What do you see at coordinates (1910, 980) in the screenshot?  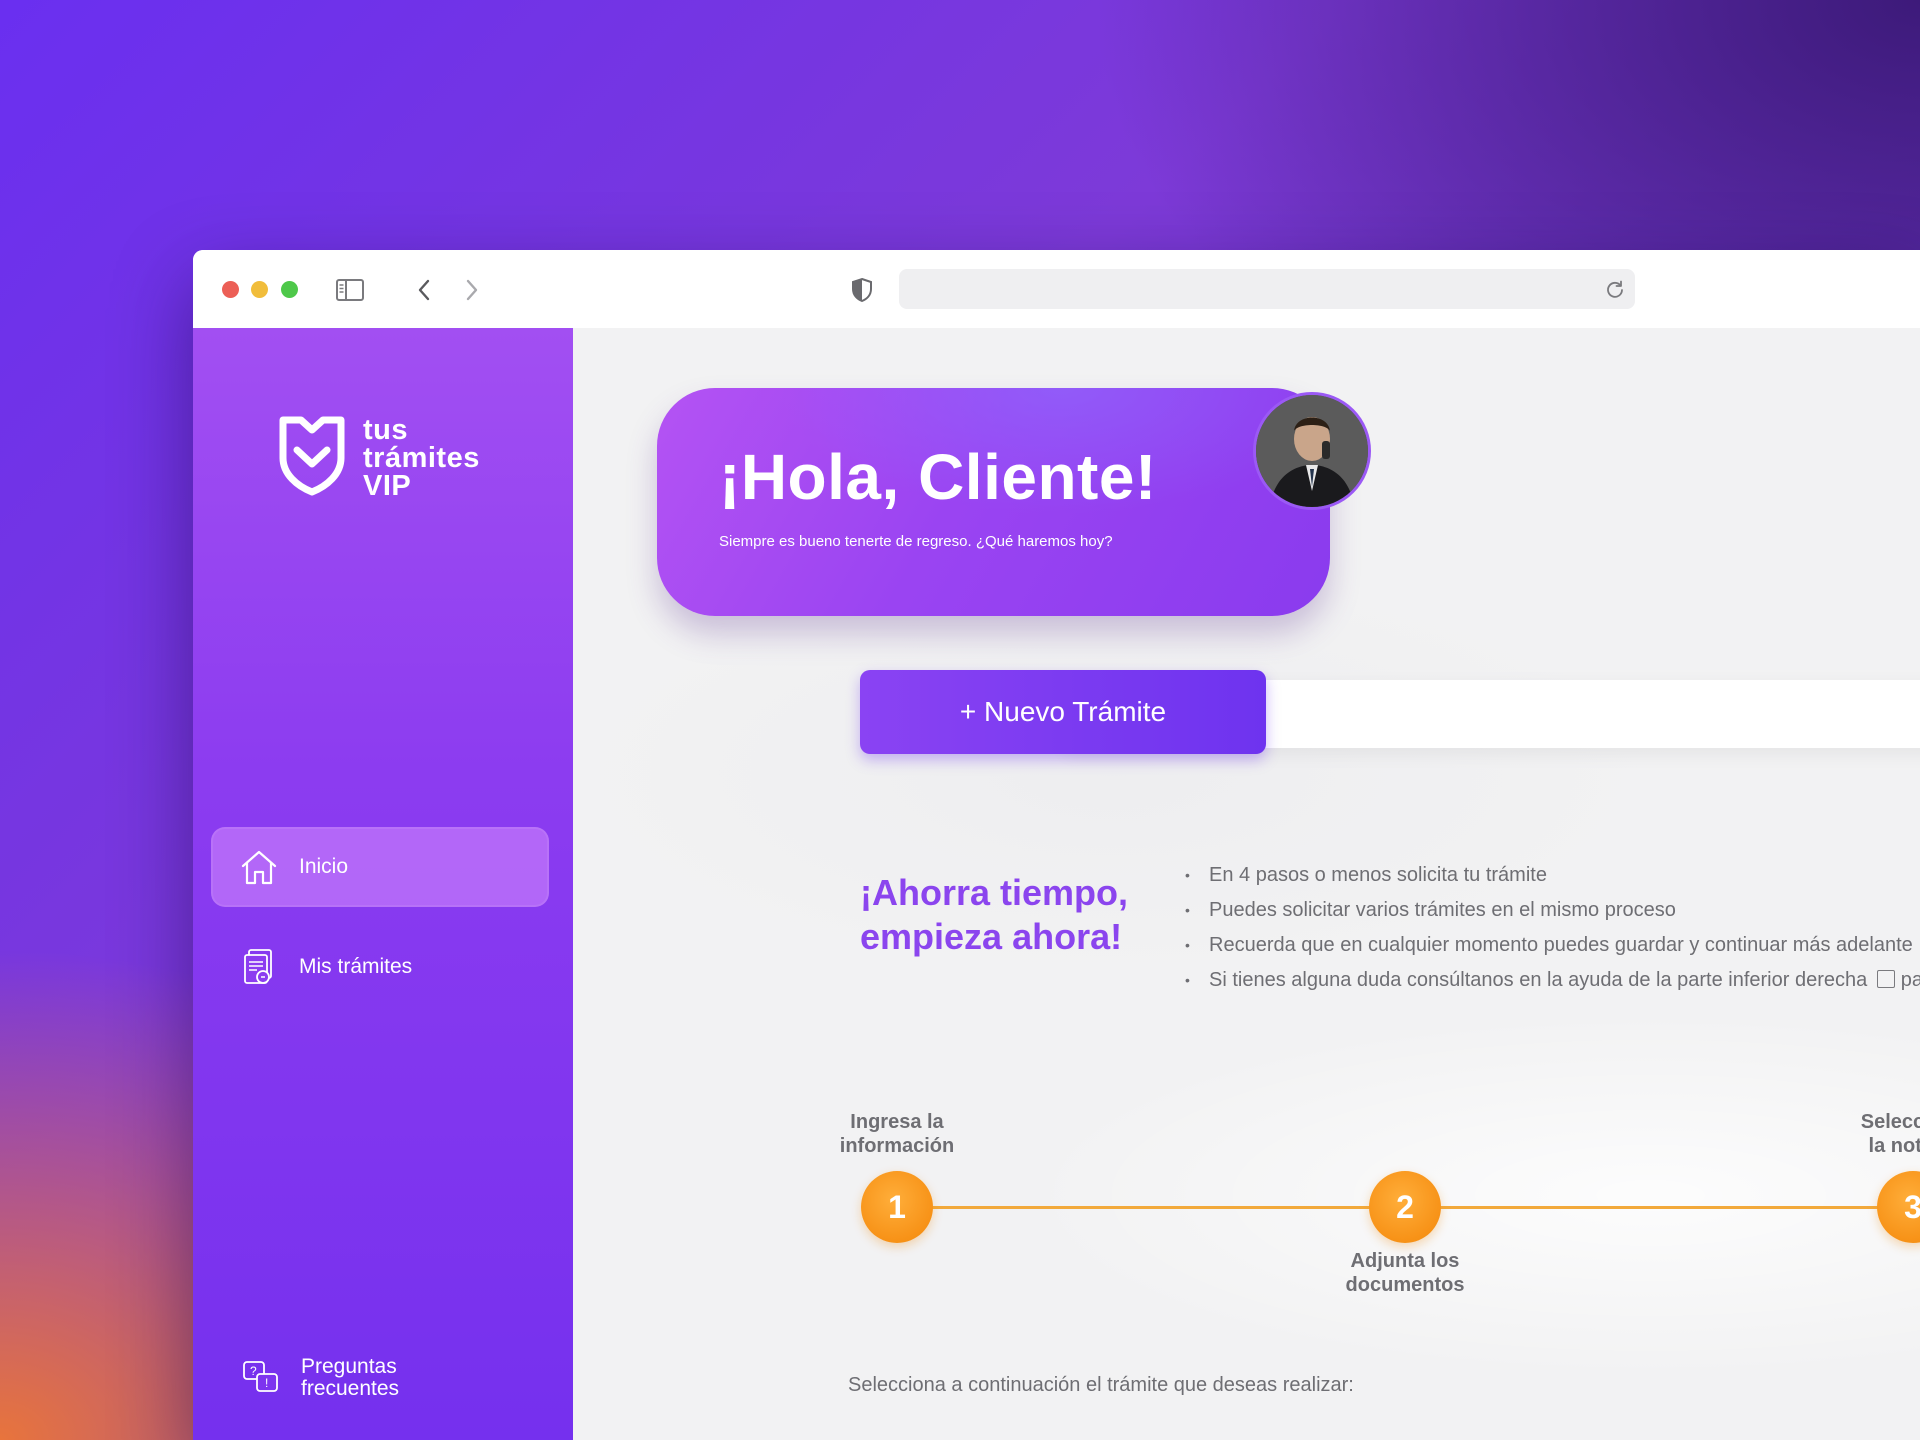 I see `tip-overflow-text: par` at bounding box center [1910, 980].